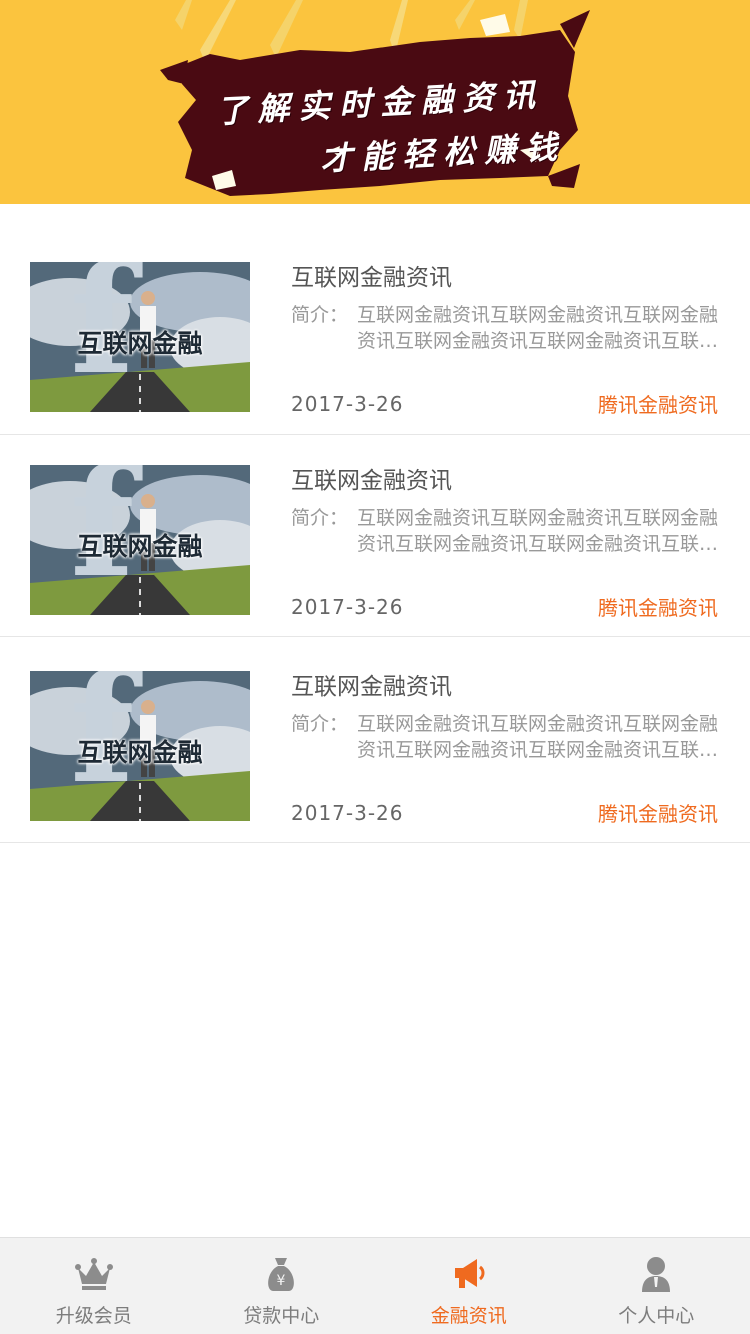 The height and width of the screenshot is (1334, 750). What do you see at coordinates (93, 1274) in the screenshot?
I see `crown-icon` at bounding box center [93, 1274].